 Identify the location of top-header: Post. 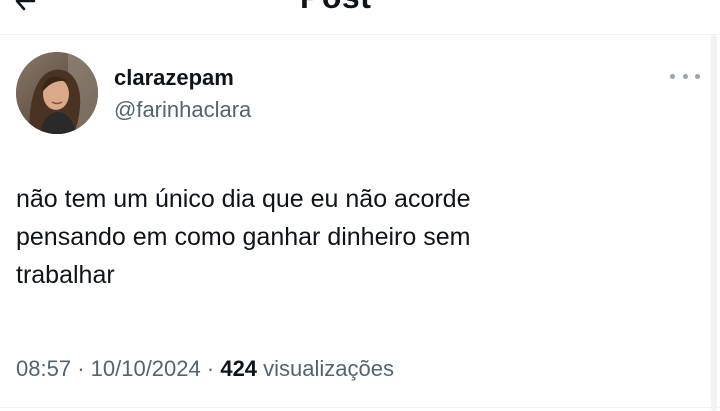
(360, 7).